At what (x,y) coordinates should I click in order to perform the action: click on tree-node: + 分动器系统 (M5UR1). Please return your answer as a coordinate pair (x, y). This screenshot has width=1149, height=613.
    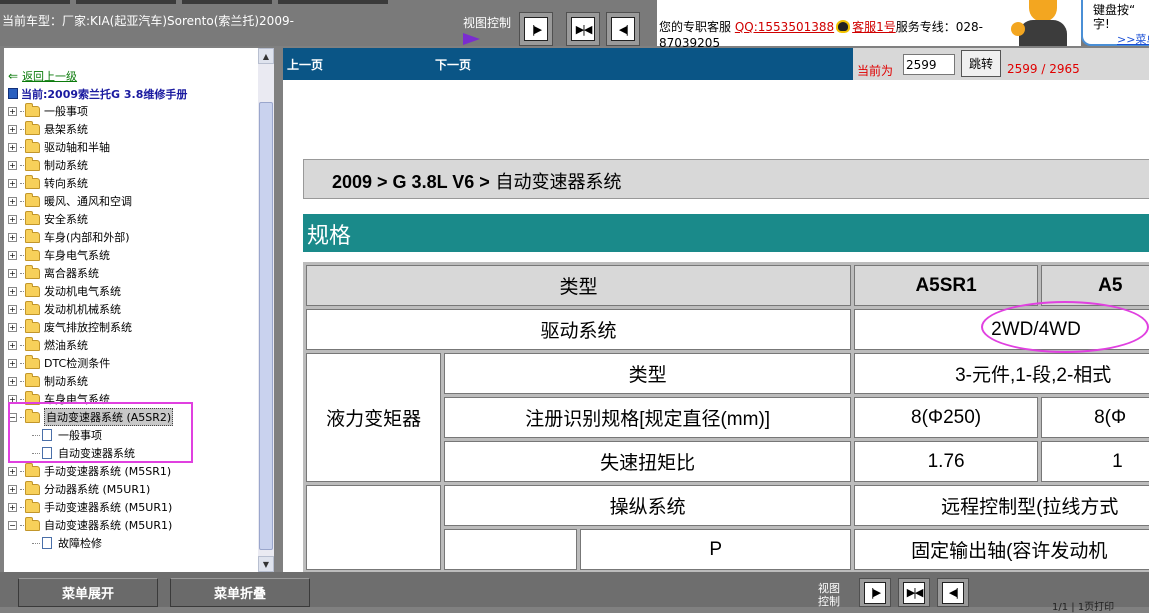
    Looking at the image, I should click on (79, 489).